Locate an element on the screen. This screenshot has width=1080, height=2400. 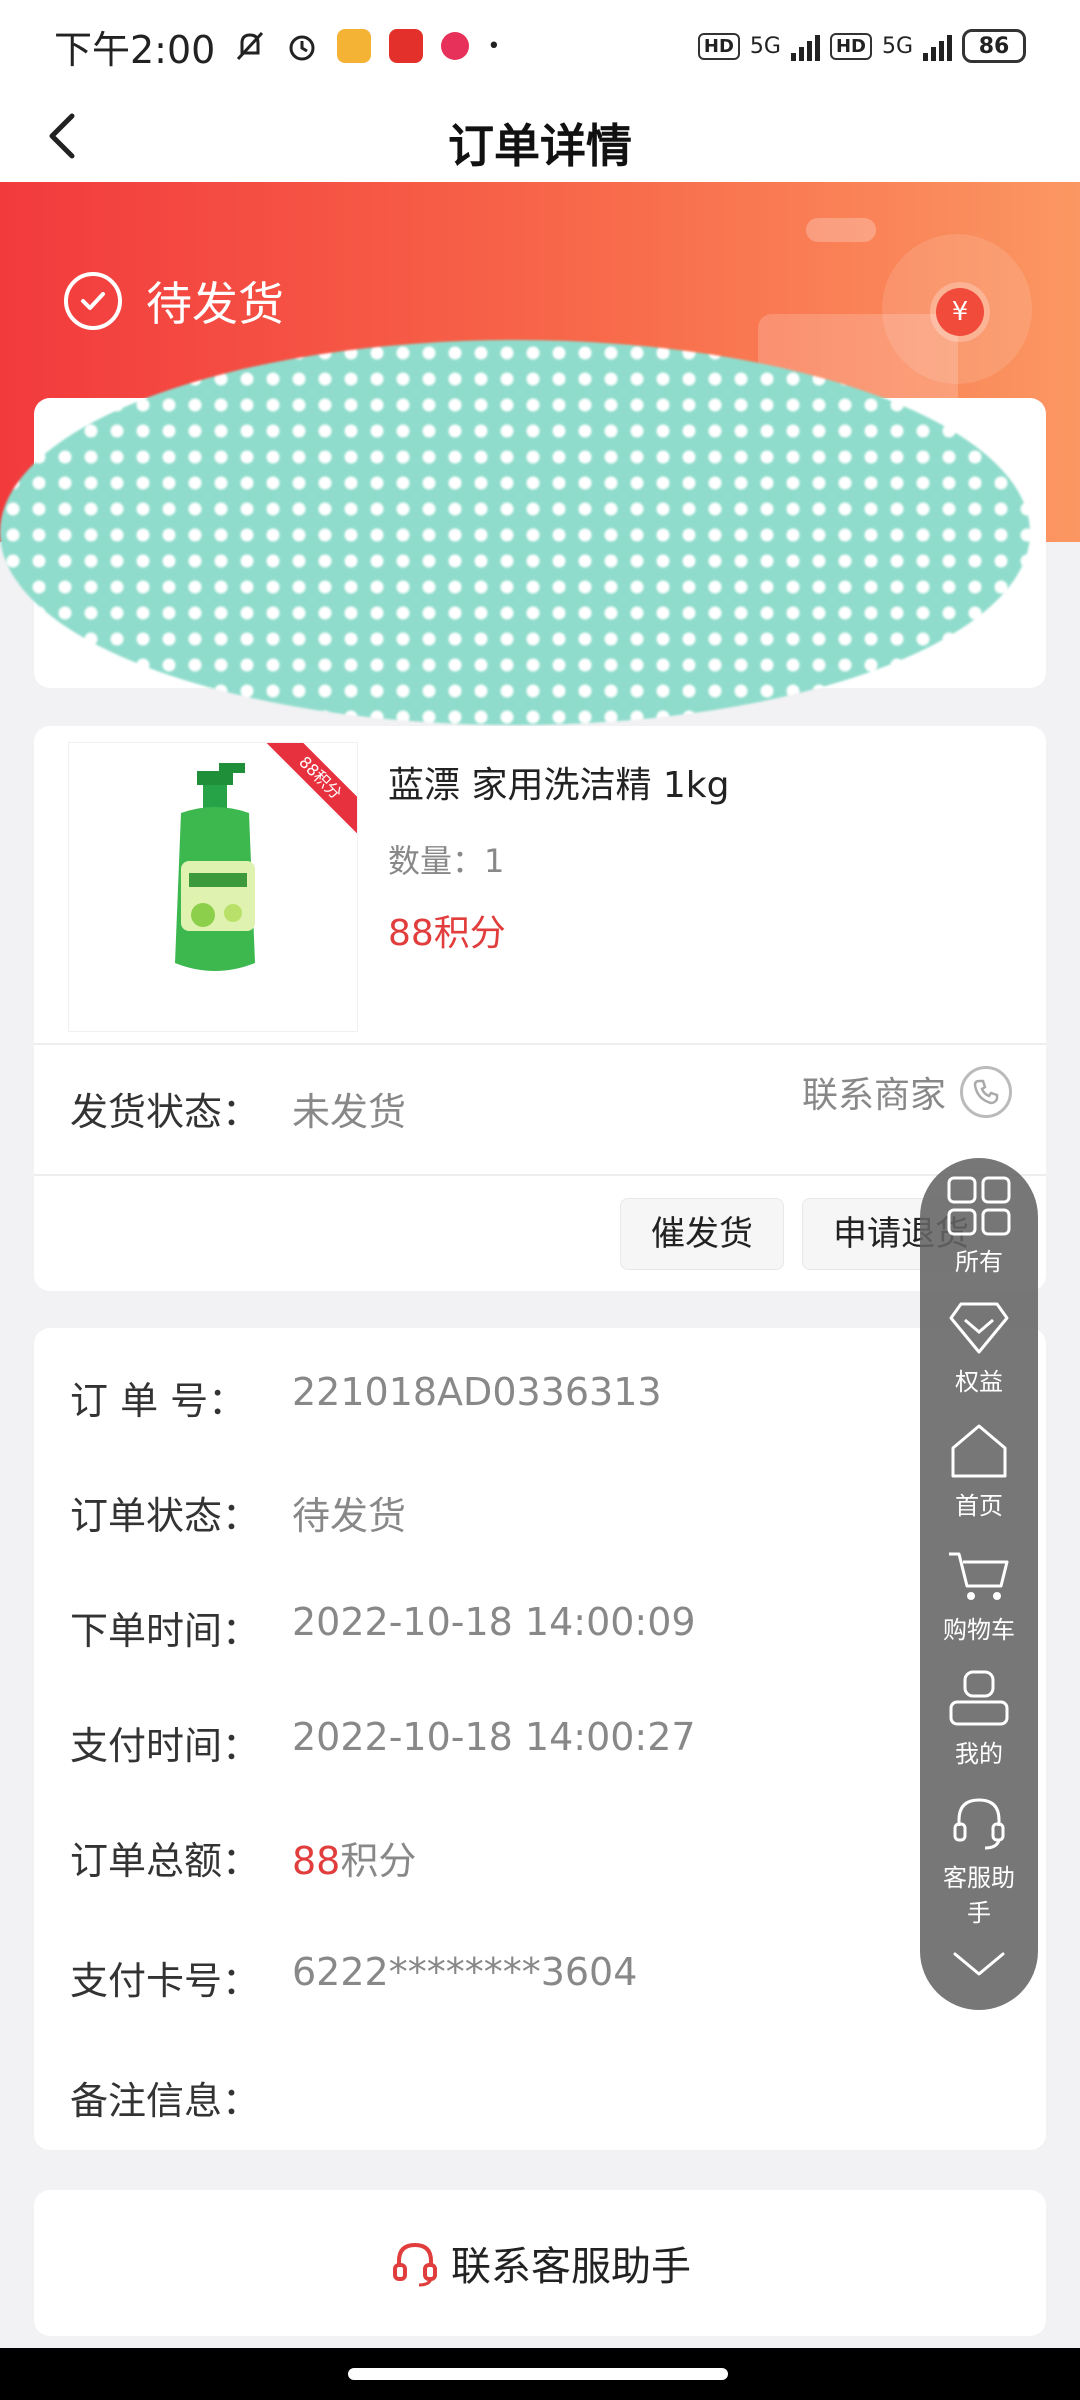
order-time-label: 下单时间： is located at coordinates (165, 1631).